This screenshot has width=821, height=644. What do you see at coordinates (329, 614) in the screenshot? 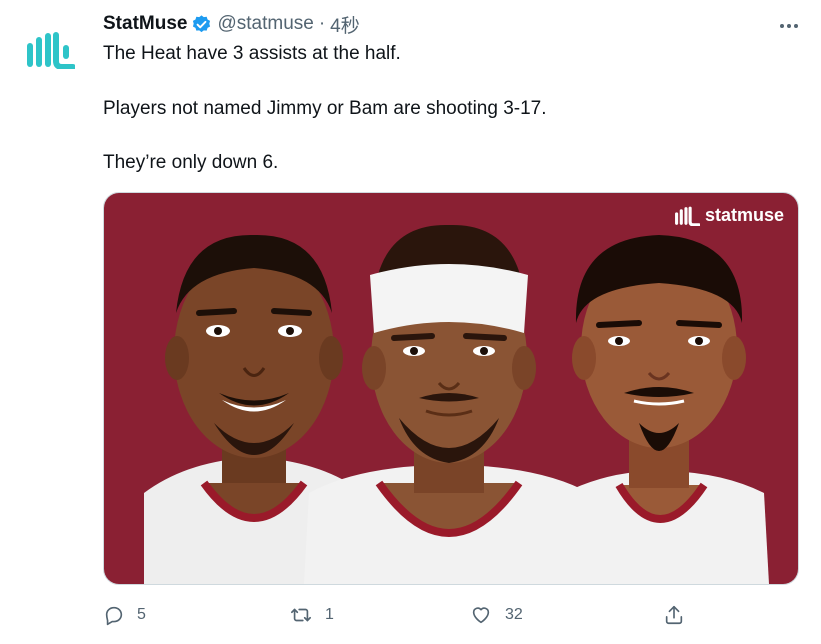
I see `retweet-count: 1` at bounding box center [329, 614].